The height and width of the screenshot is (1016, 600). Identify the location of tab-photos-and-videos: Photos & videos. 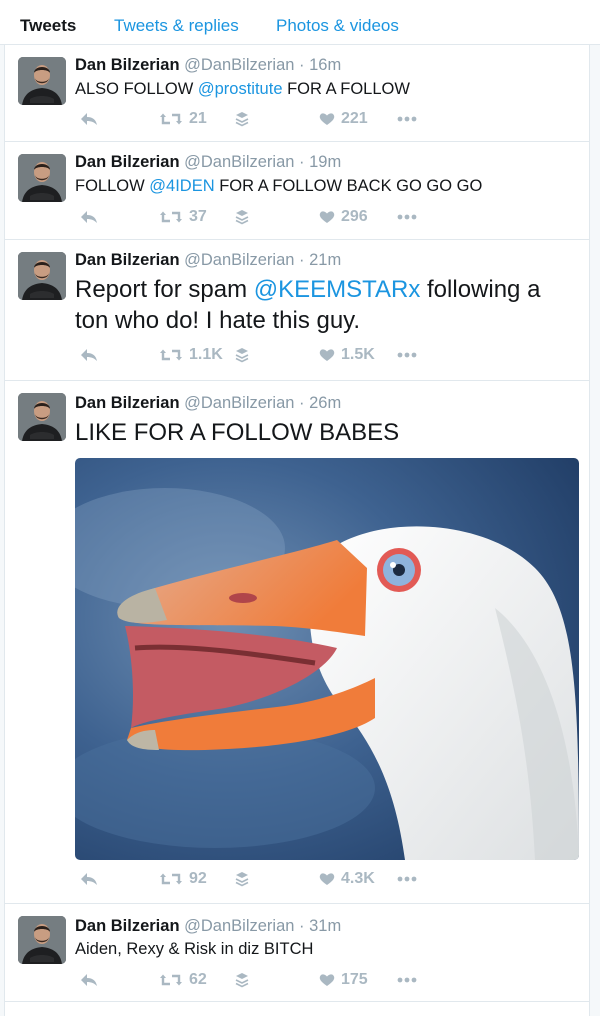
(337, 26).